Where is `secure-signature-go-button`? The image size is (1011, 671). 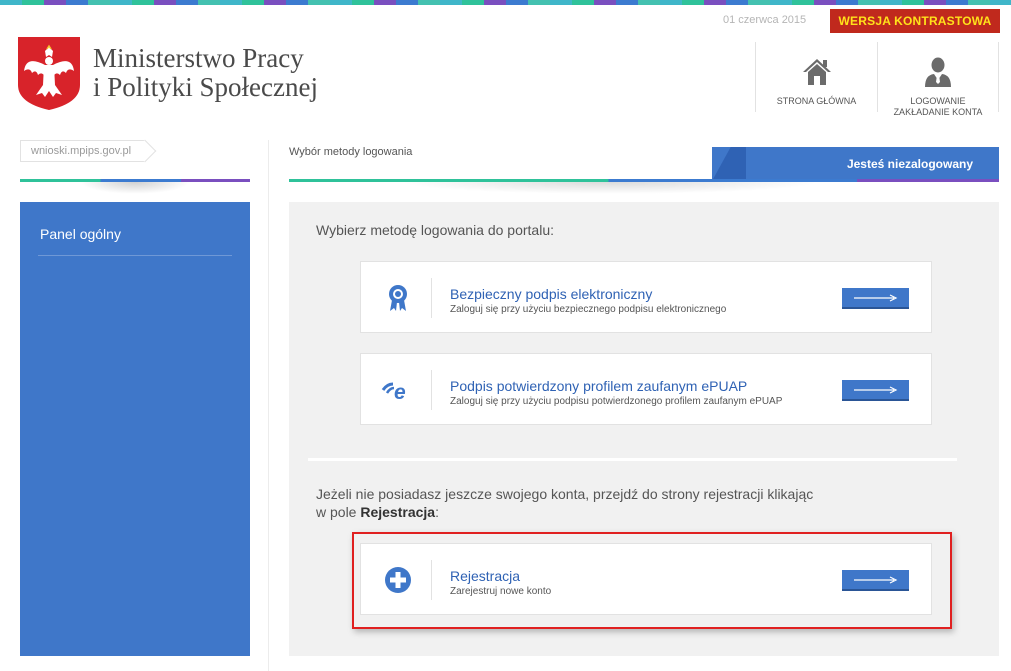 secure-signature-go-button is located at coordinates (875, 298).